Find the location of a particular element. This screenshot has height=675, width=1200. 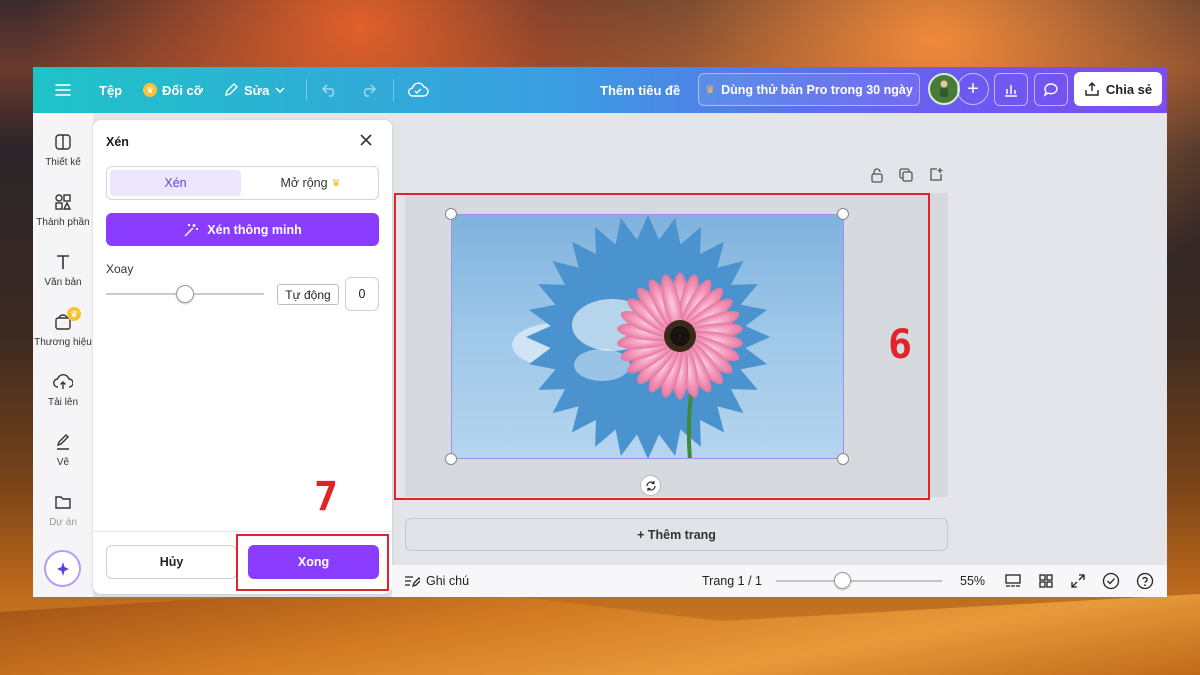

redo-icon is located at coordinates (370, 90).